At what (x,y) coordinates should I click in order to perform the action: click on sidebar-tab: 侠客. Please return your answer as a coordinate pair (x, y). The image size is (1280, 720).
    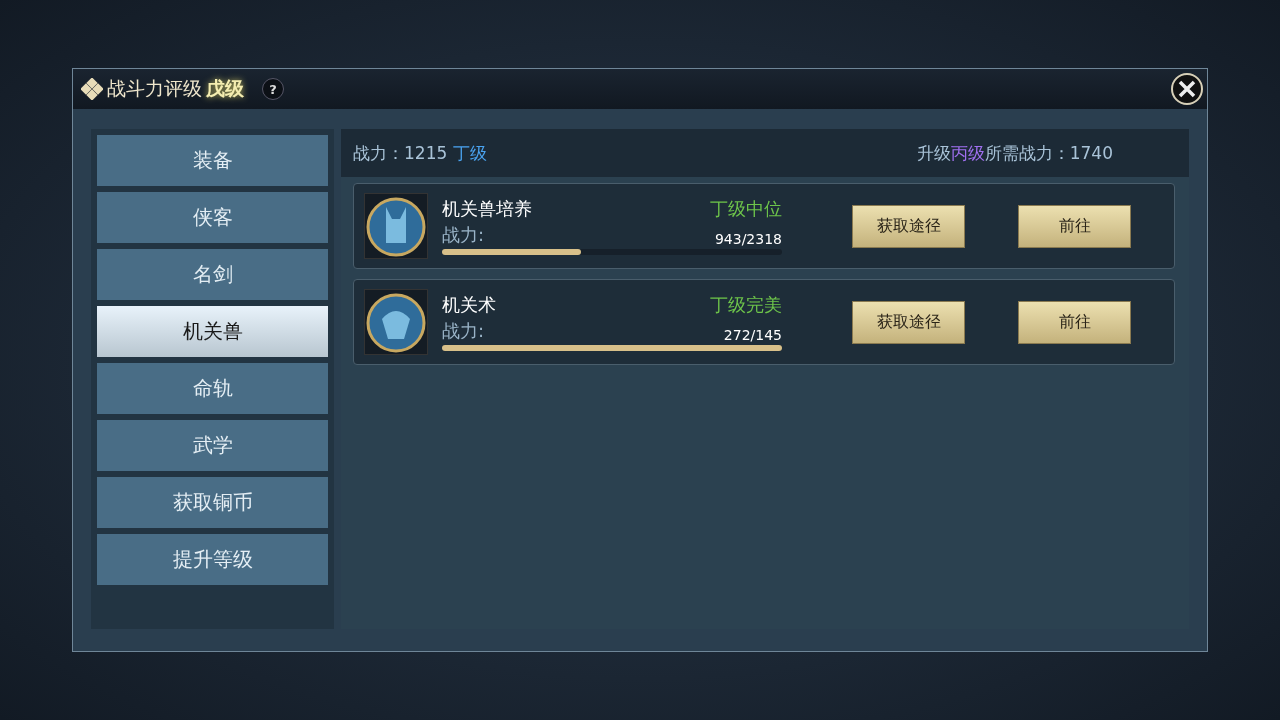
    Looking at the image, I should click on (212, 217).